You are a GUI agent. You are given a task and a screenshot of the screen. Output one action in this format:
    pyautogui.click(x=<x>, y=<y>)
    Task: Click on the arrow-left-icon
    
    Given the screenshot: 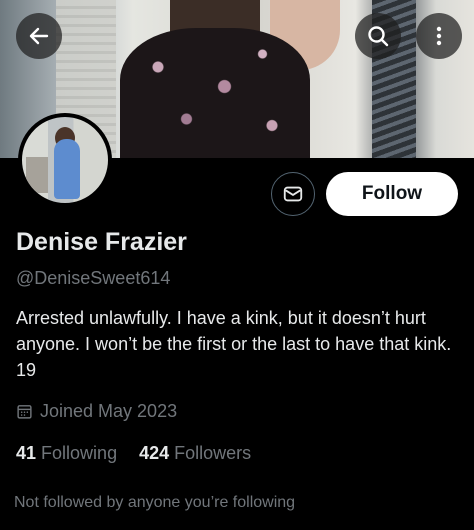 What is the action you would take?
    pyautogui.click(x=39, y=36)
    